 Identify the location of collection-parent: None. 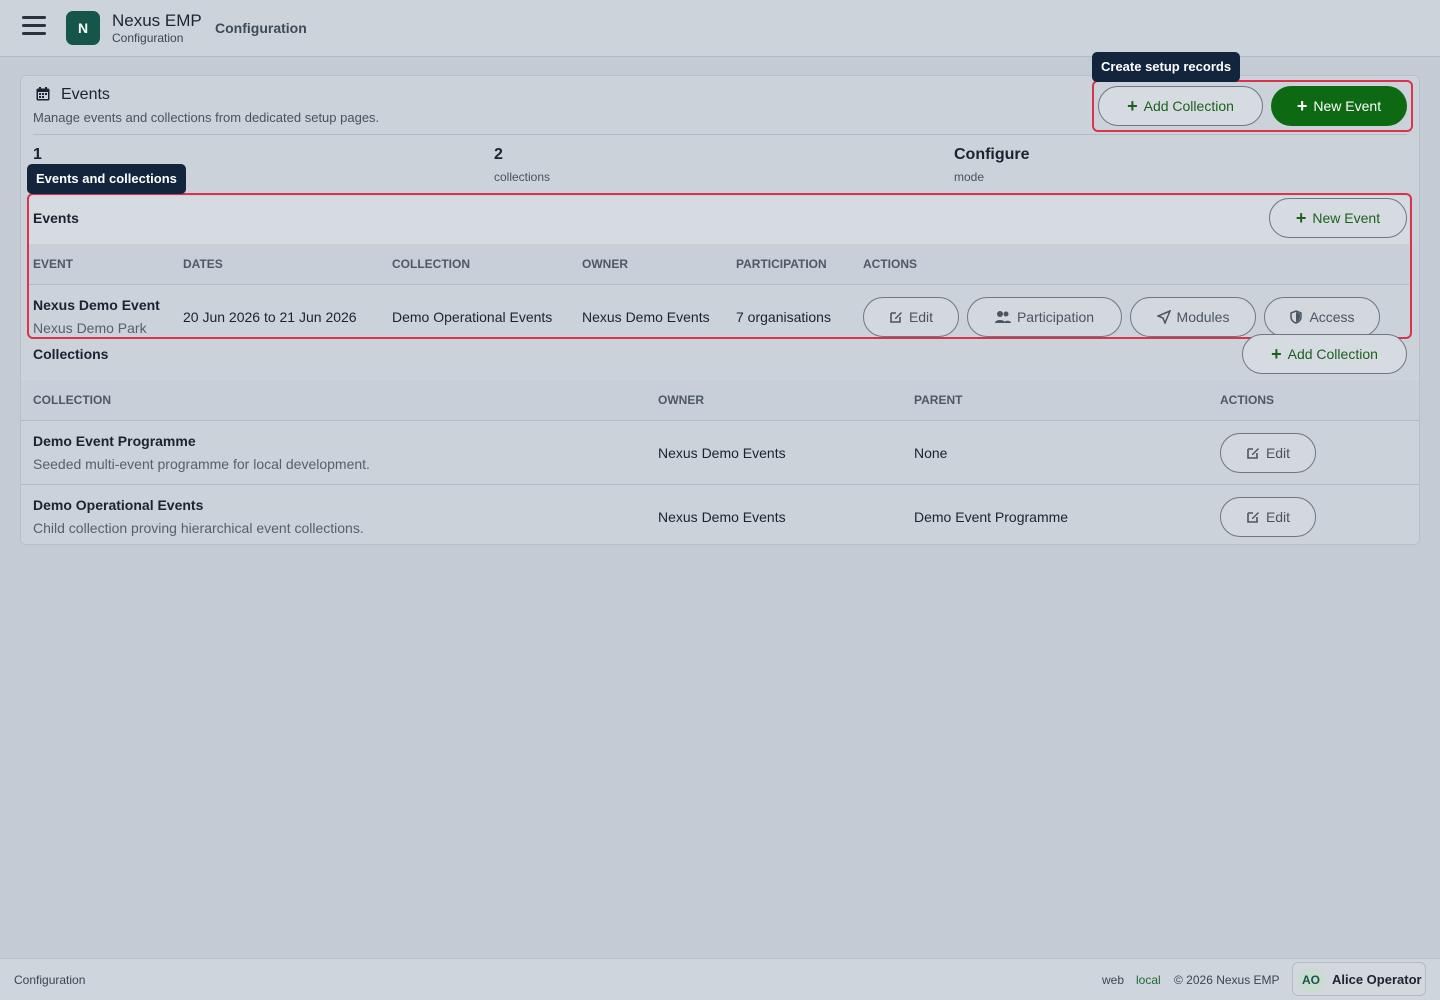
(931, 453).